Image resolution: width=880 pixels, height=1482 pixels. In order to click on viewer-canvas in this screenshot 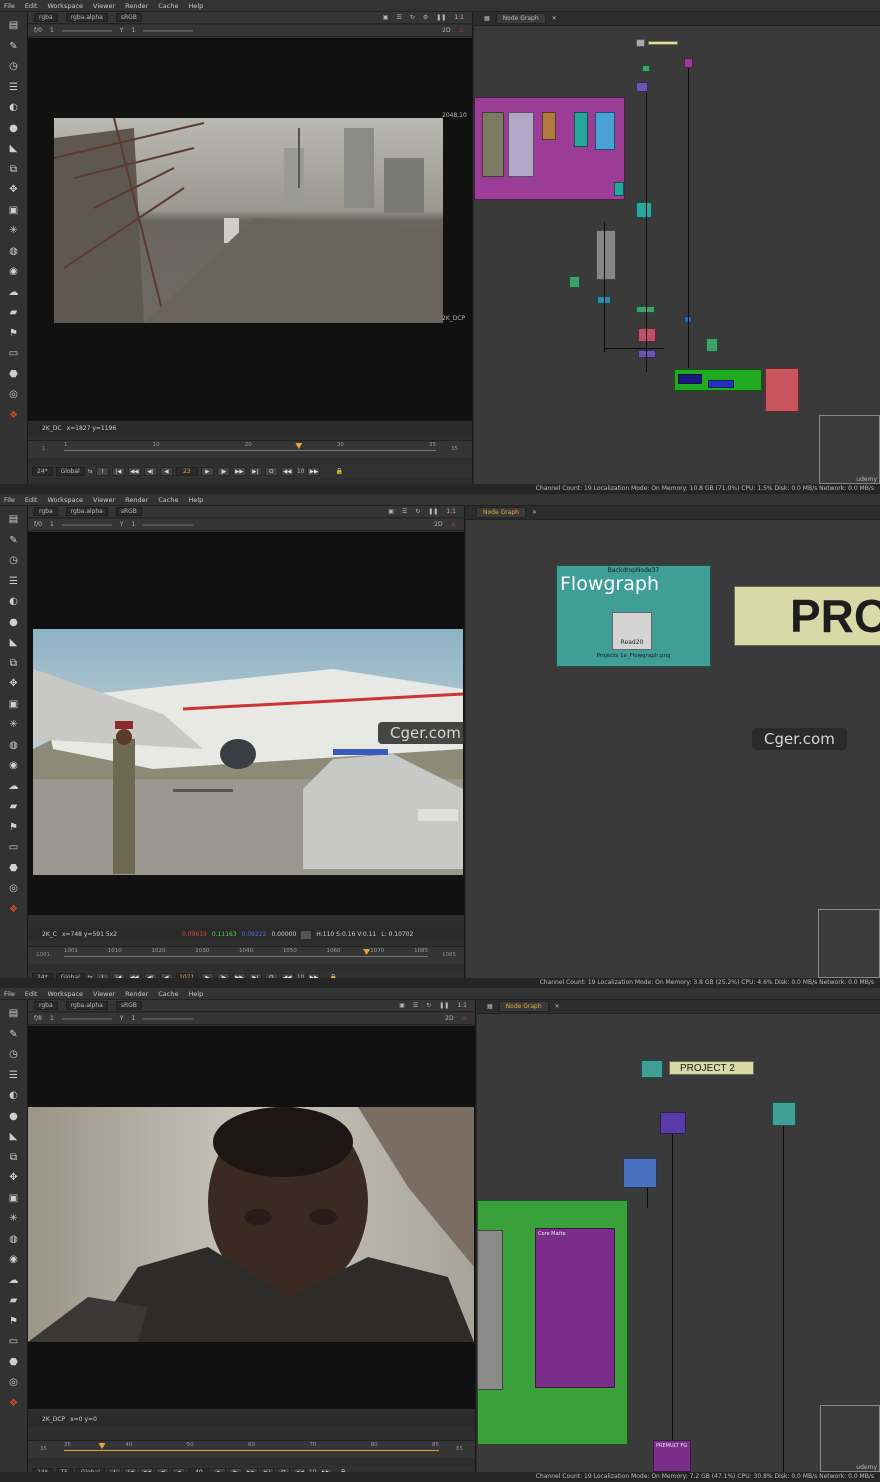, I will do `click(251, 1217)`.